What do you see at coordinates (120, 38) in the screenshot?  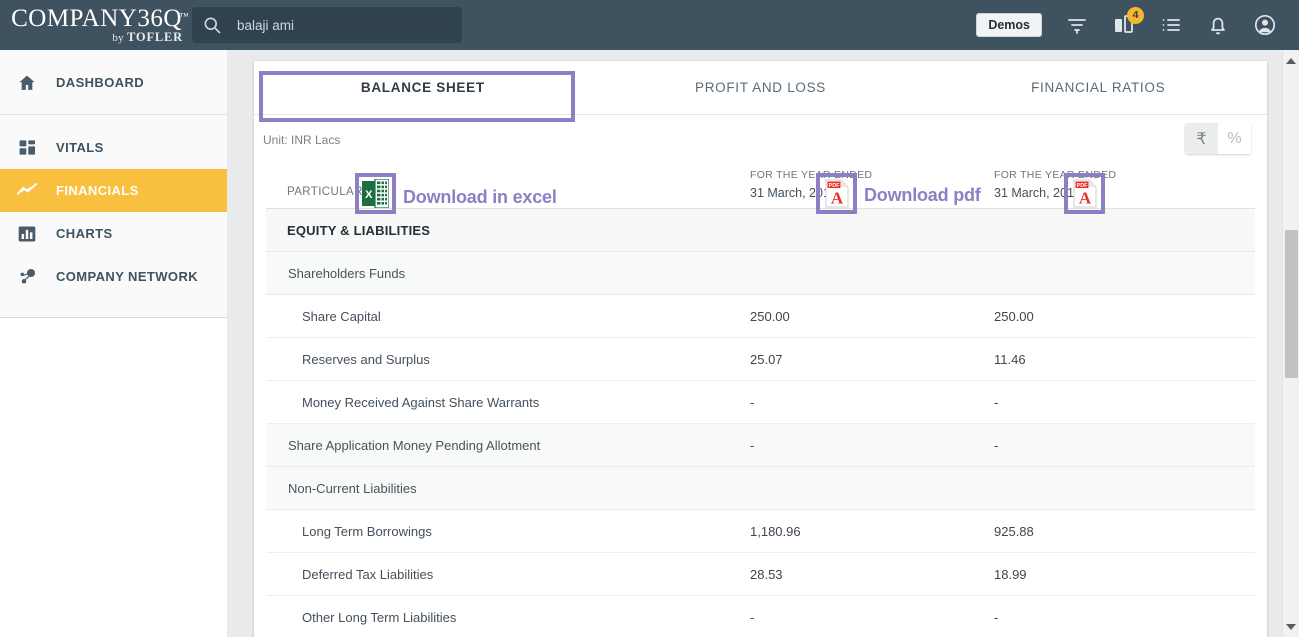 I see `logo-by-text: by` at bounding box center [120, 38].